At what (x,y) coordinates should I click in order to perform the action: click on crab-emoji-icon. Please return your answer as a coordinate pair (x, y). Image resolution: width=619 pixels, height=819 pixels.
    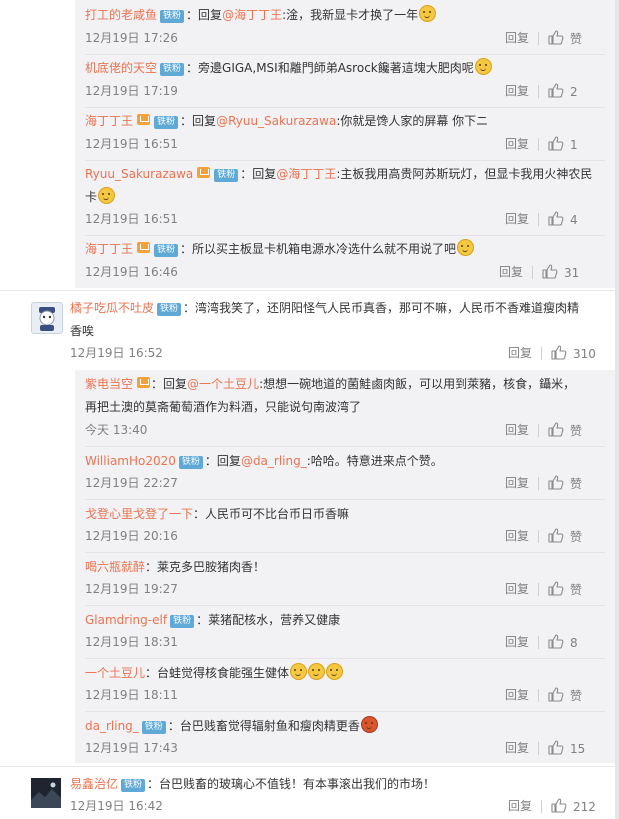
    Looking at the image, I should click on (369, 724).